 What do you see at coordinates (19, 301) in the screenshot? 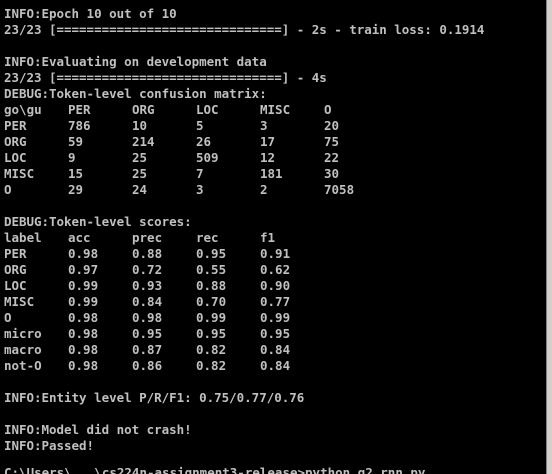
I see `scores-cell: MISC` at bounding box center [19, 301].